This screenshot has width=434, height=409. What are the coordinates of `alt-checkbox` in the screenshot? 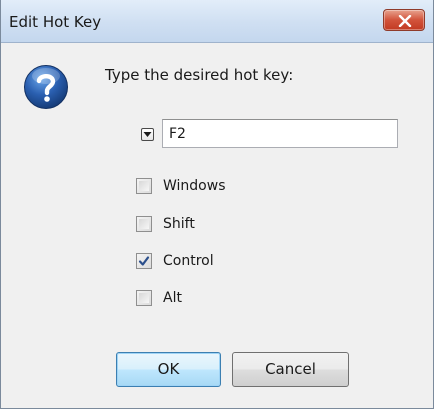 It's located at (144, 298).